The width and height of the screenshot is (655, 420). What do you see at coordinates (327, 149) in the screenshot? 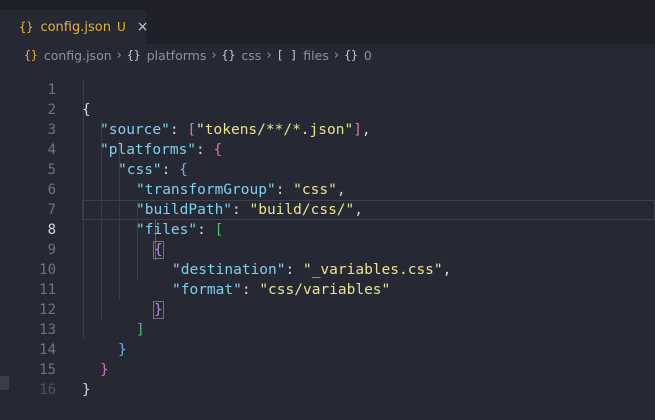
I see `code-line: 4 "css": {` at bounding box center [327, 149].